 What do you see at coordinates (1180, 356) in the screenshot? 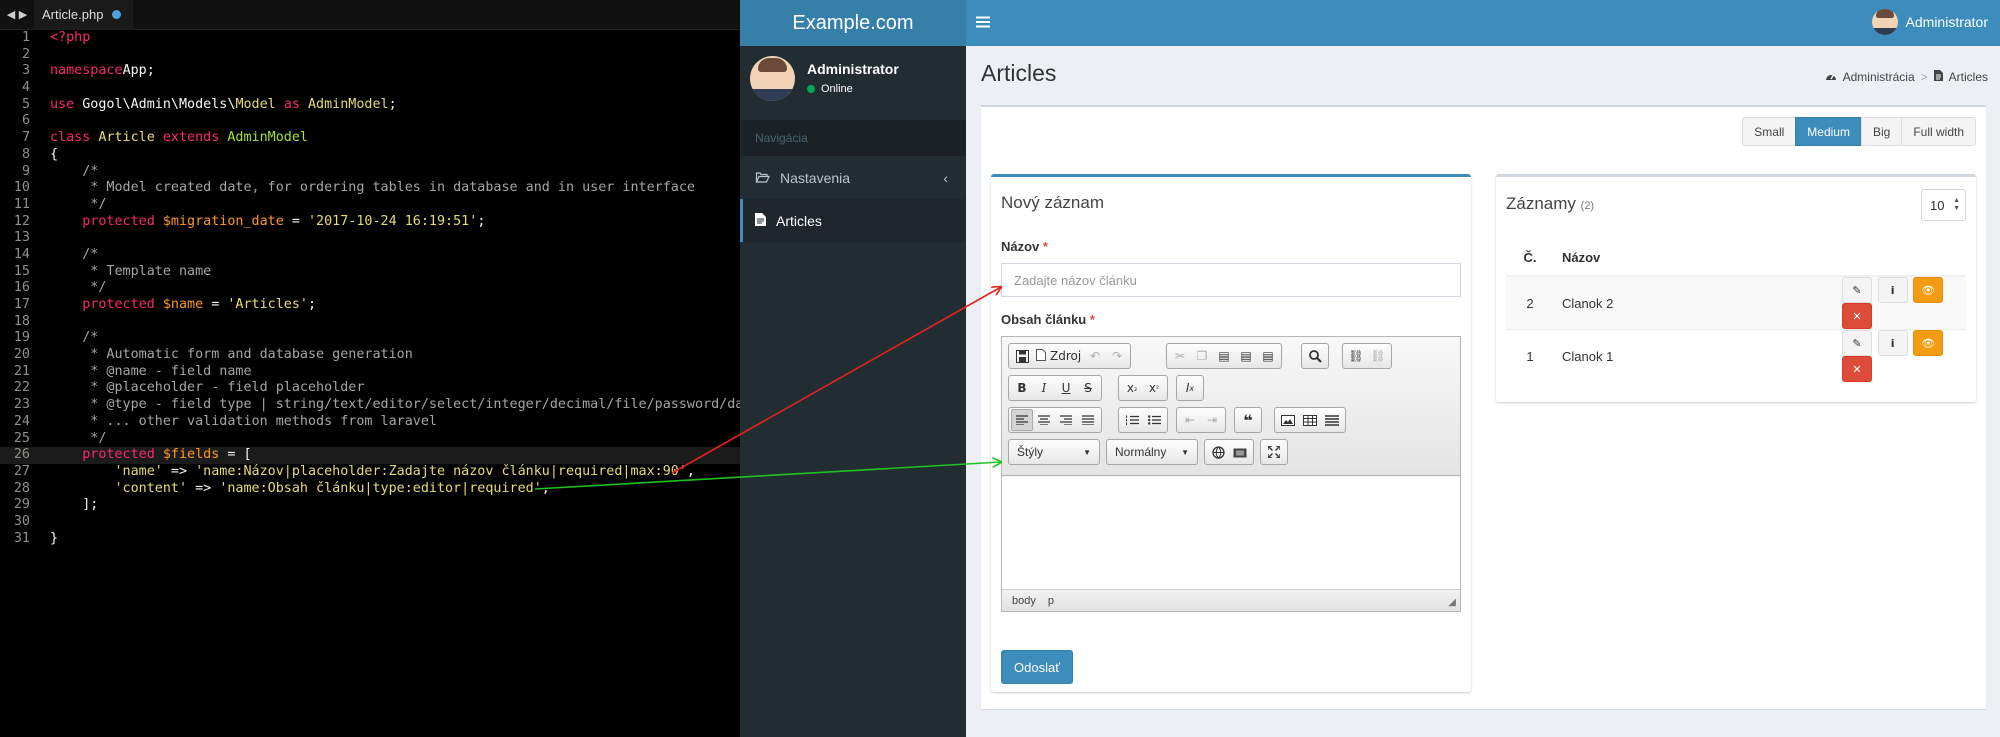
I see `cut-icon: ✂` at bounding box center [1180, 356].